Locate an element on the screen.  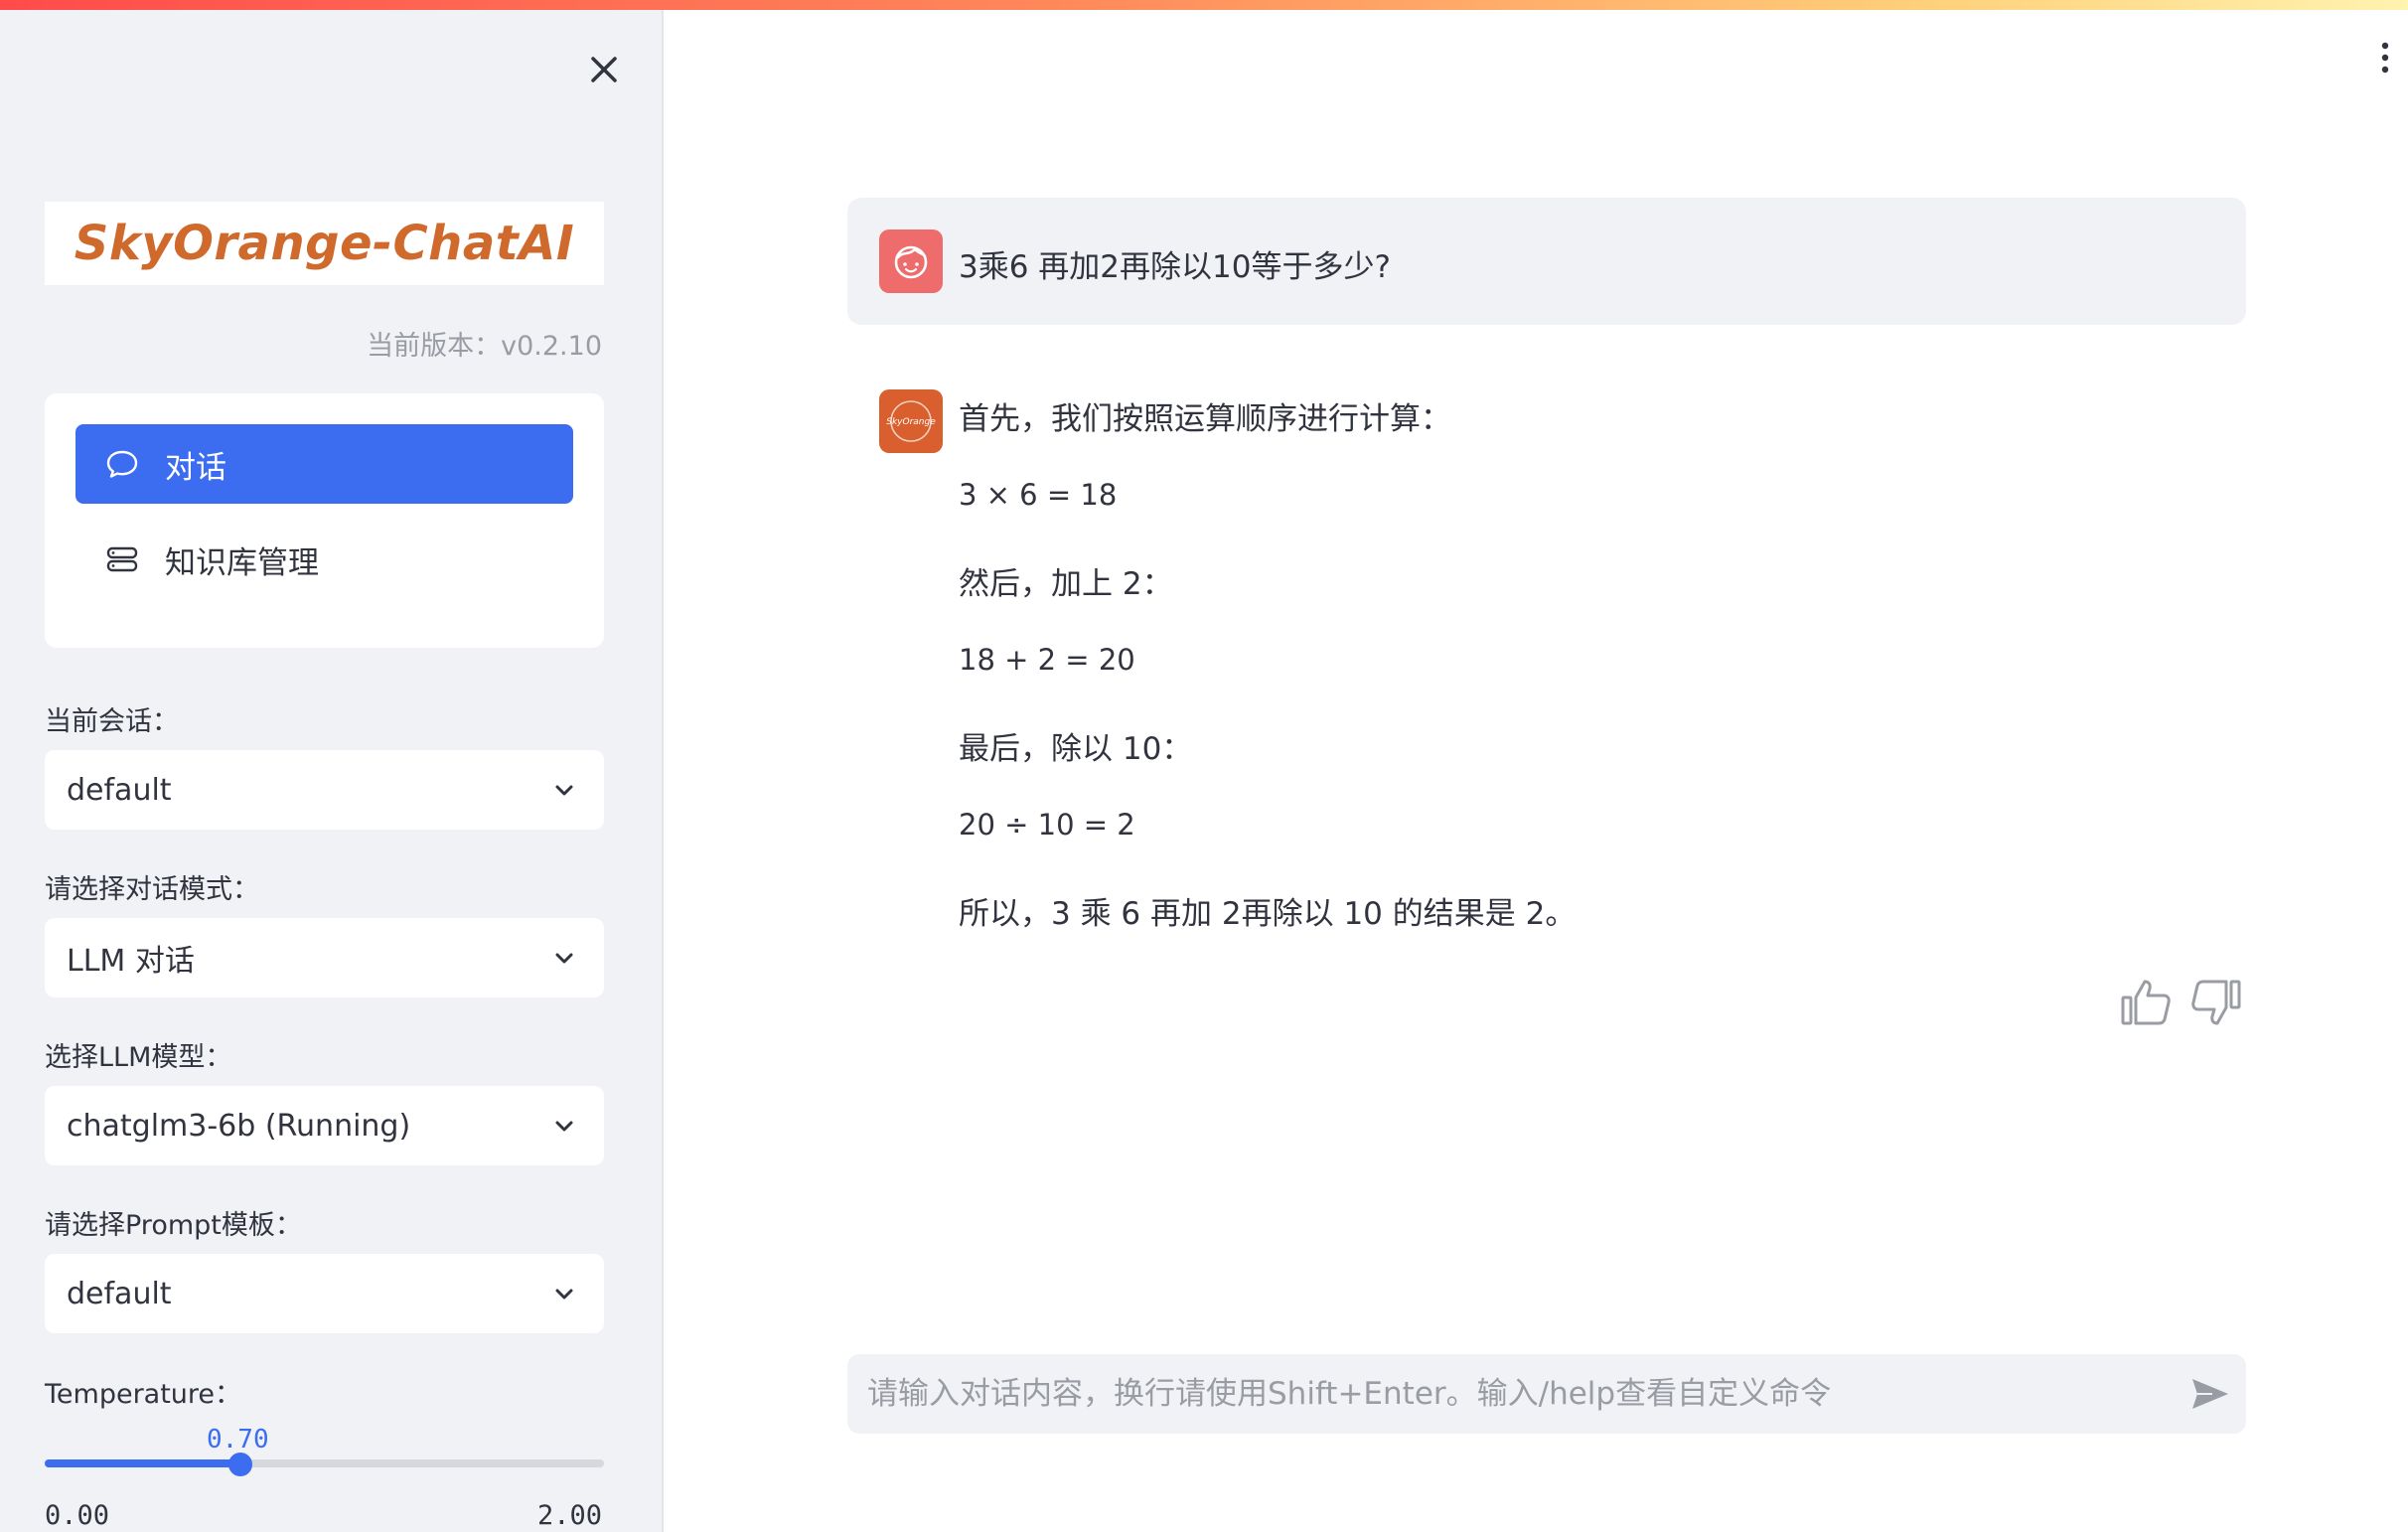
temperature-value: 0.70 is located at coordinates (238, 1440).